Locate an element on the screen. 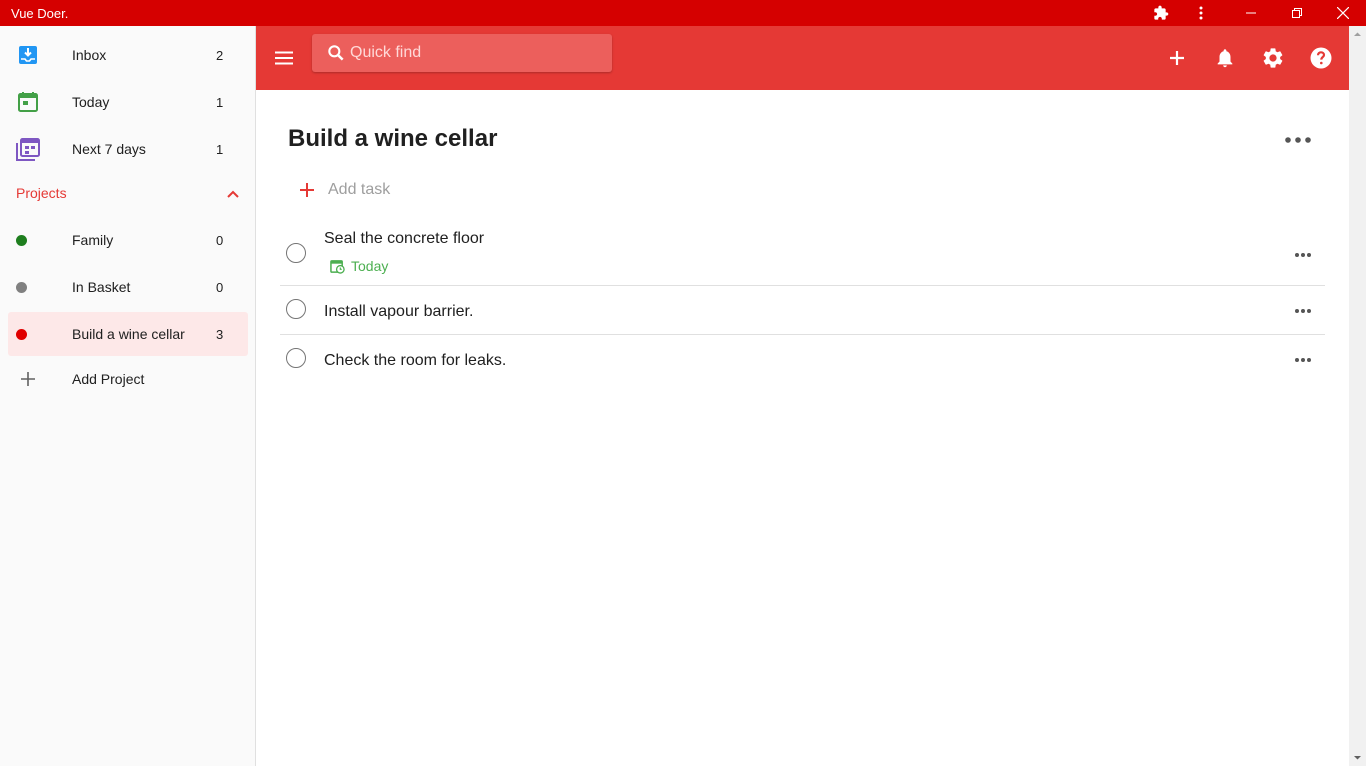 This screenshot has height=766, width=1366. sidebar-item-next-7-days: Next 7 days 1 is located at coordinates (128, 149).